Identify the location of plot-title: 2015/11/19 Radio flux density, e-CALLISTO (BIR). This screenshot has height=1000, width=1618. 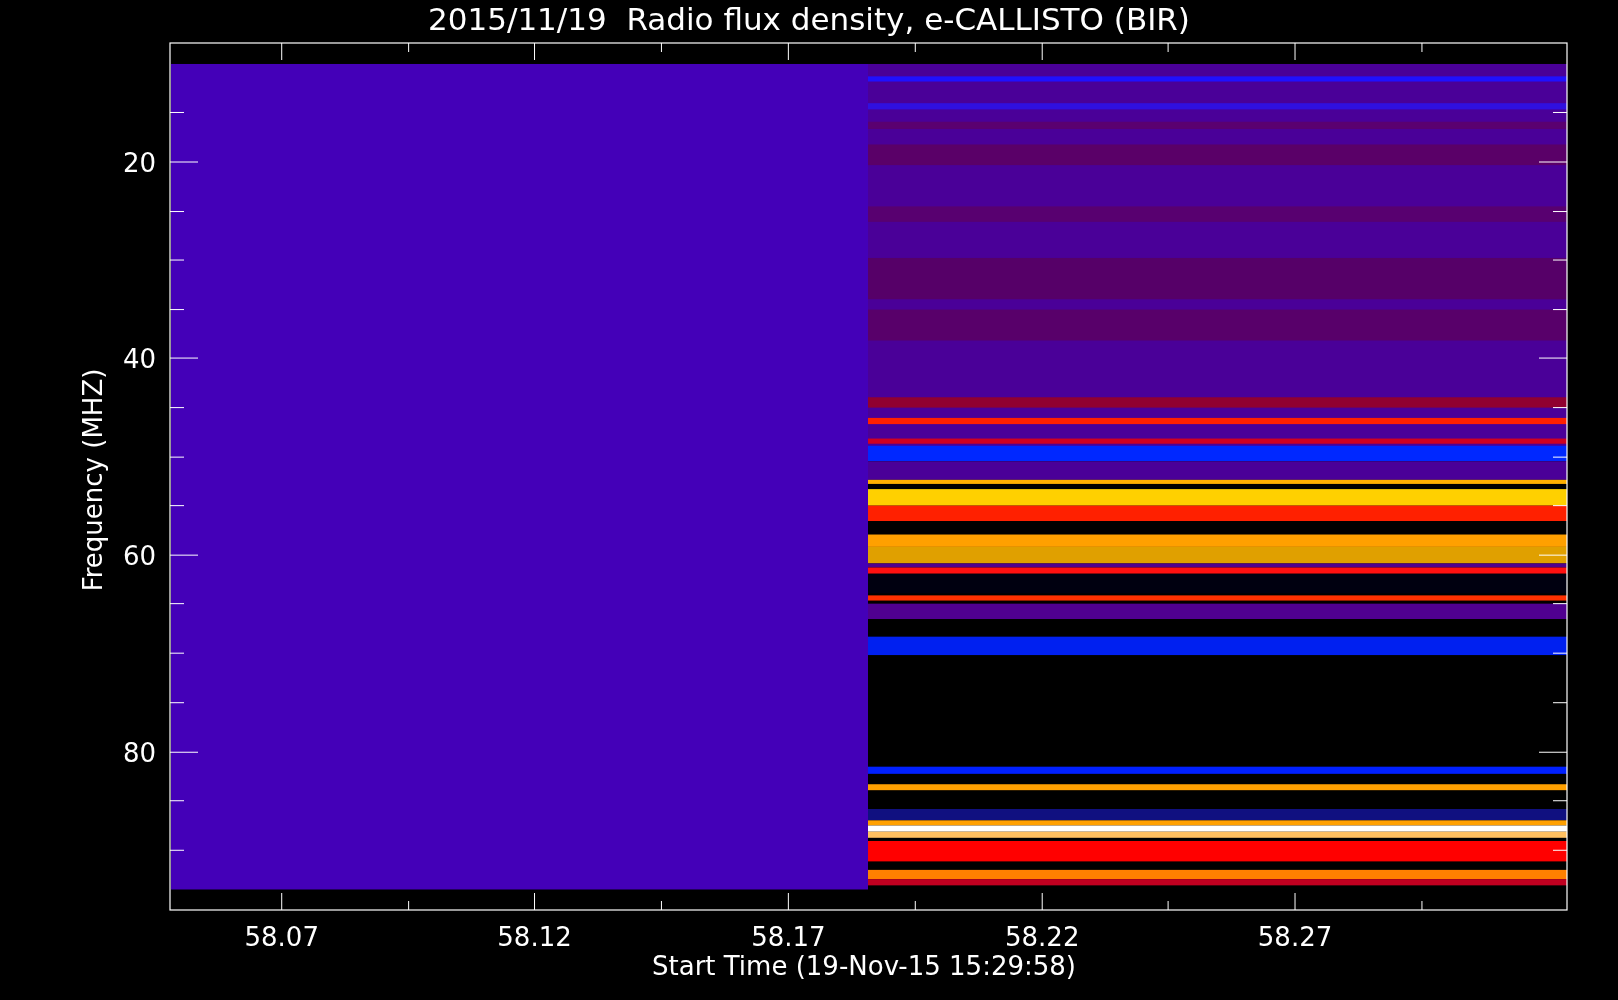
(809, 19).